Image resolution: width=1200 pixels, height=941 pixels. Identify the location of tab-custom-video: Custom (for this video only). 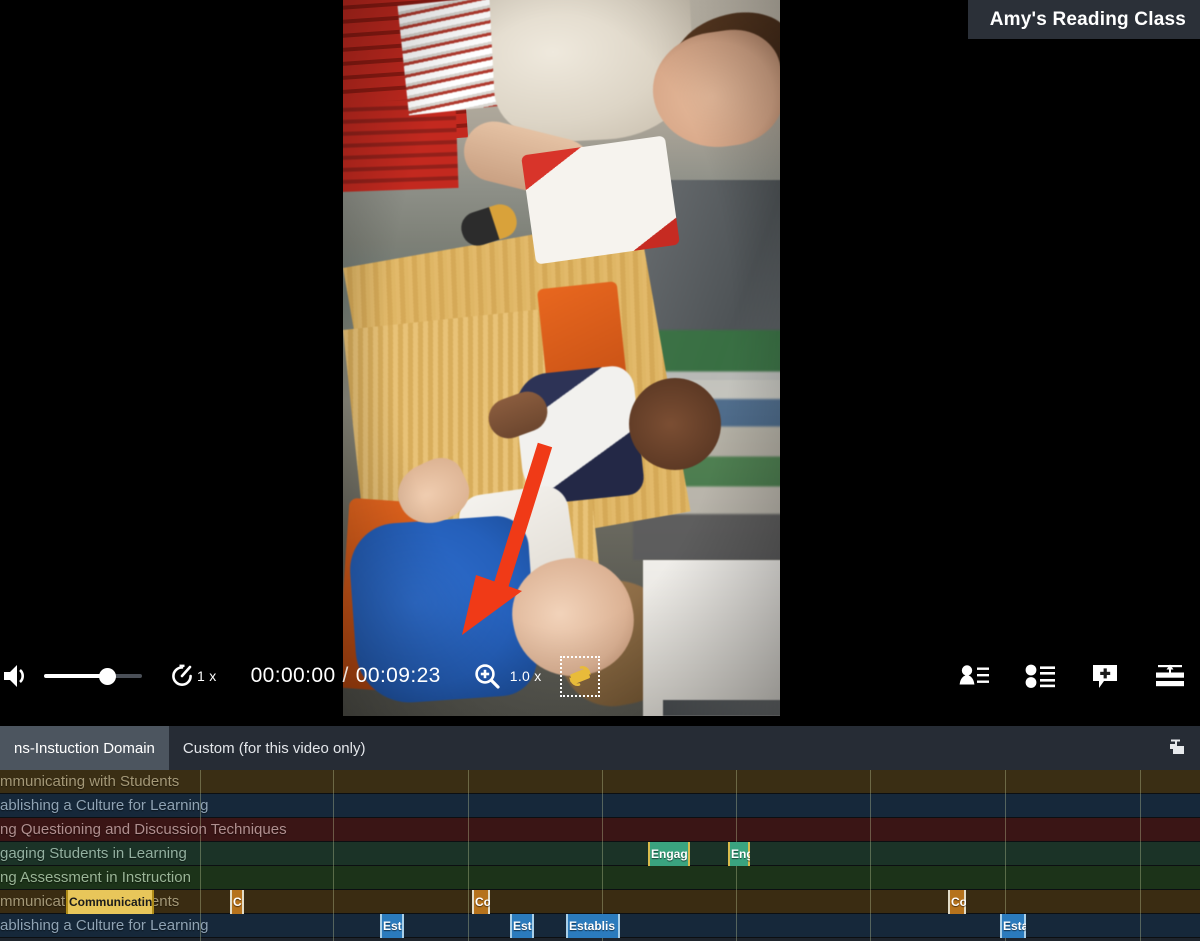
(274, 748).